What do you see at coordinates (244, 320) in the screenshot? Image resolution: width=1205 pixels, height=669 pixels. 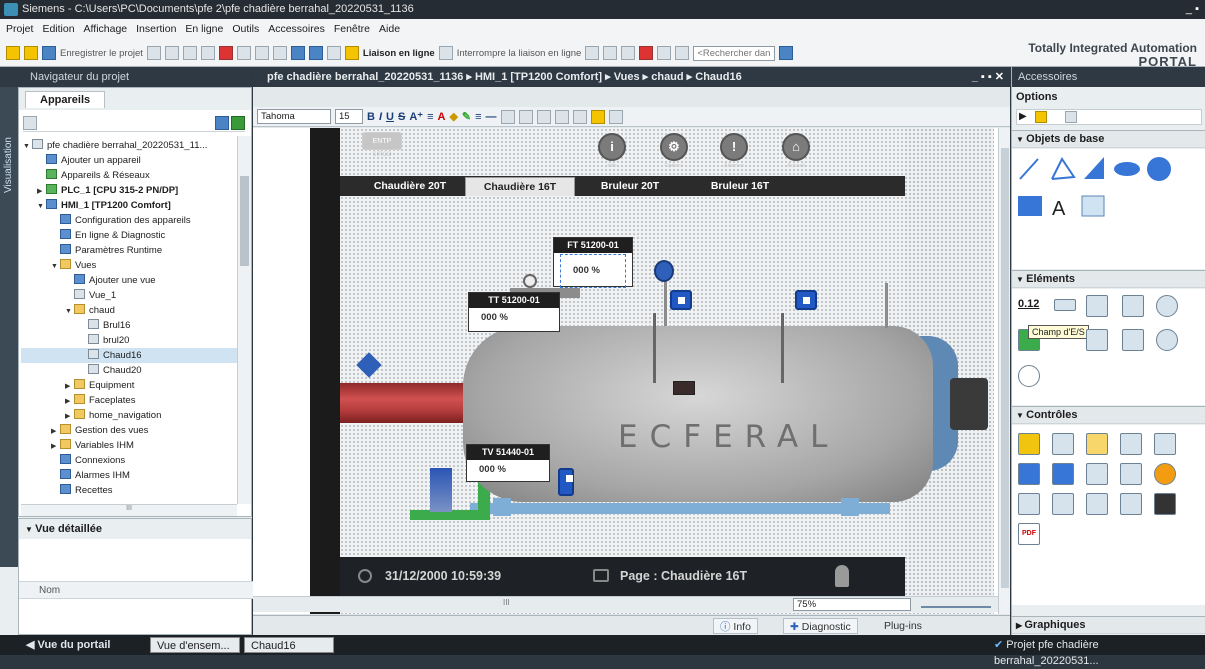 I see `tree-scrollbar` at bounding box center [244, 320].